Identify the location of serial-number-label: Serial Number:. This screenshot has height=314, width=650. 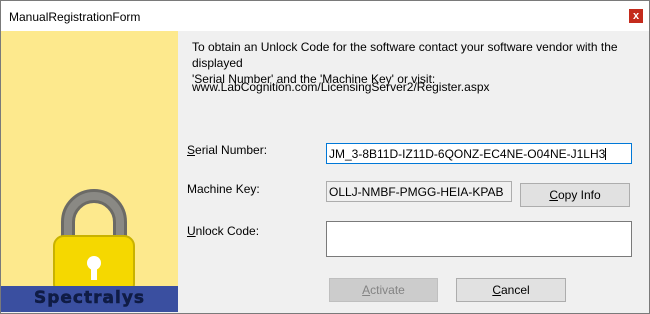
(227, 150).